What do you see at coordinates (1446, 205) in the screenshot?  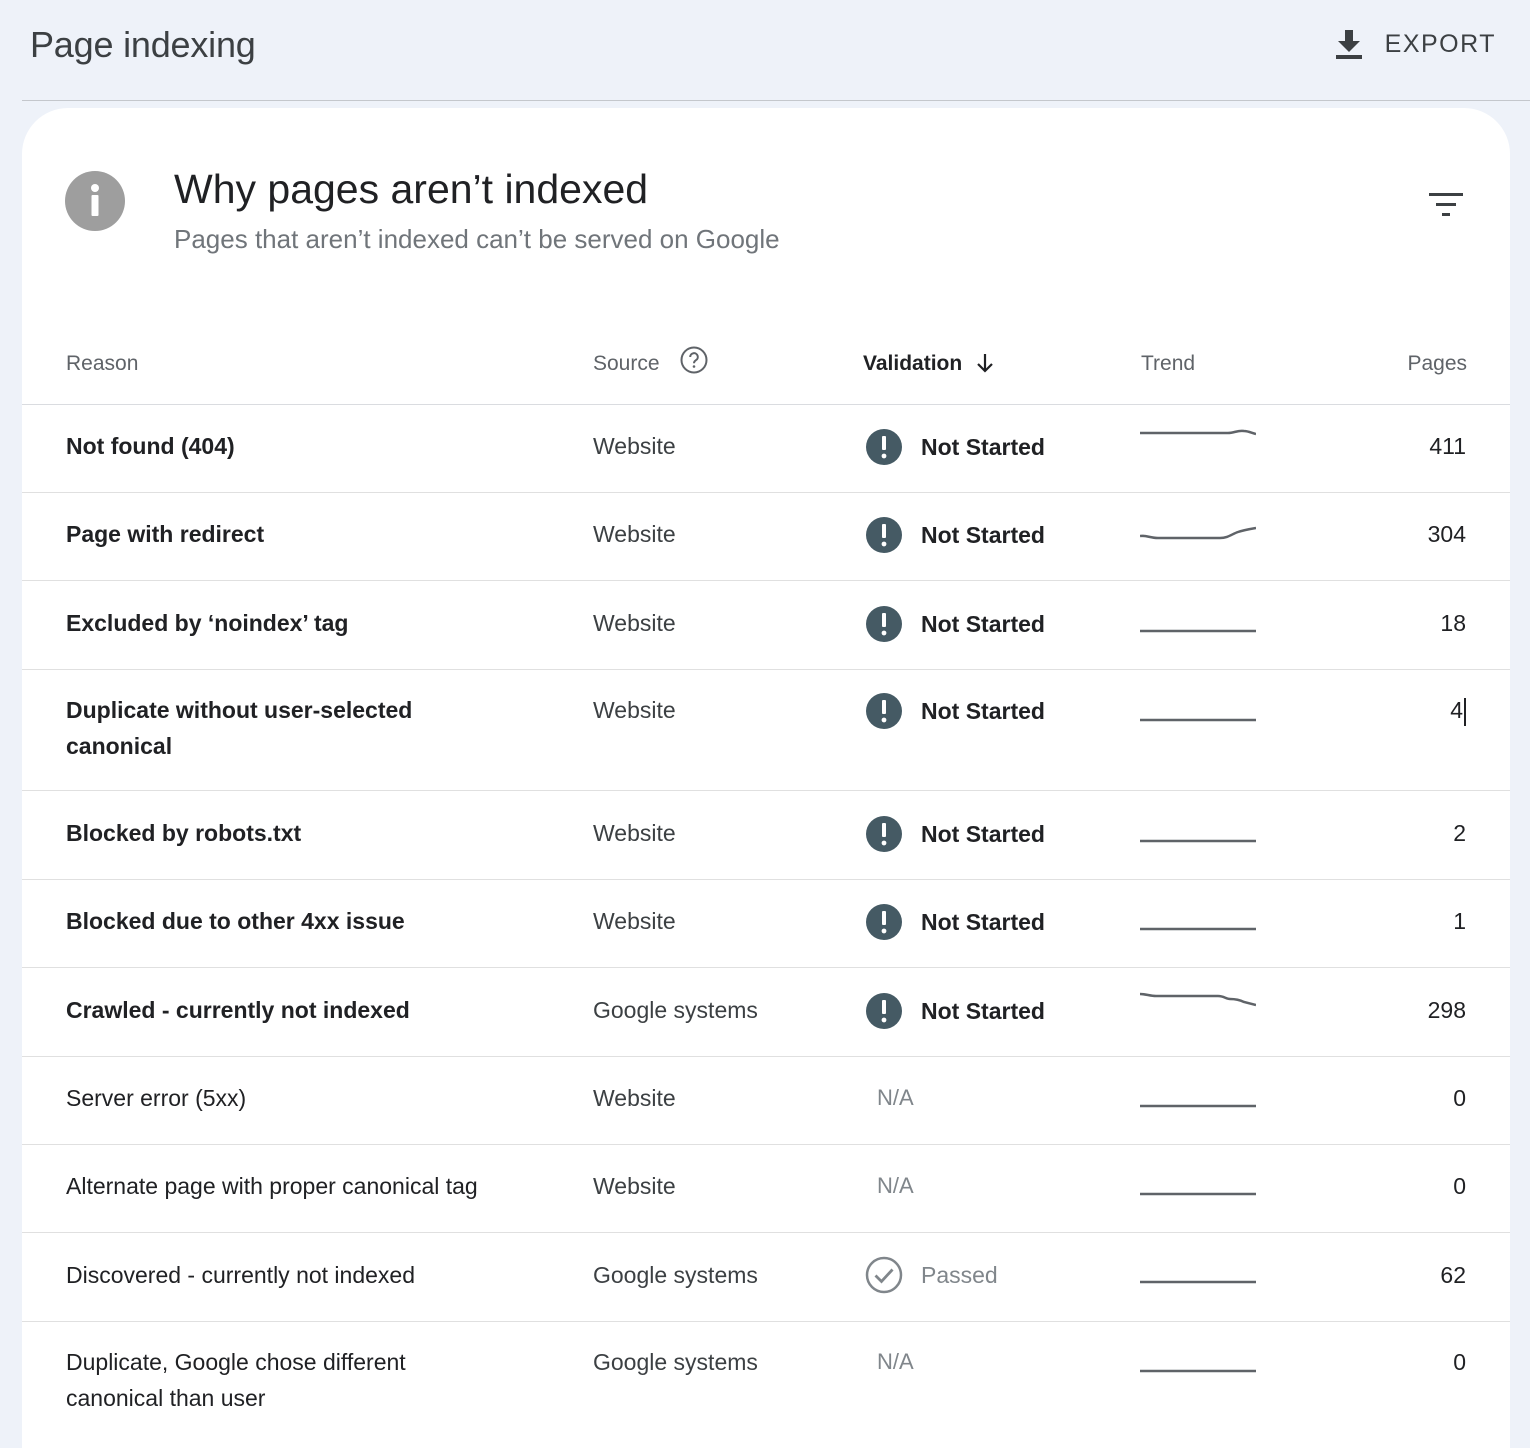 I see `filter-icon` at bounding box center [1446, 205].